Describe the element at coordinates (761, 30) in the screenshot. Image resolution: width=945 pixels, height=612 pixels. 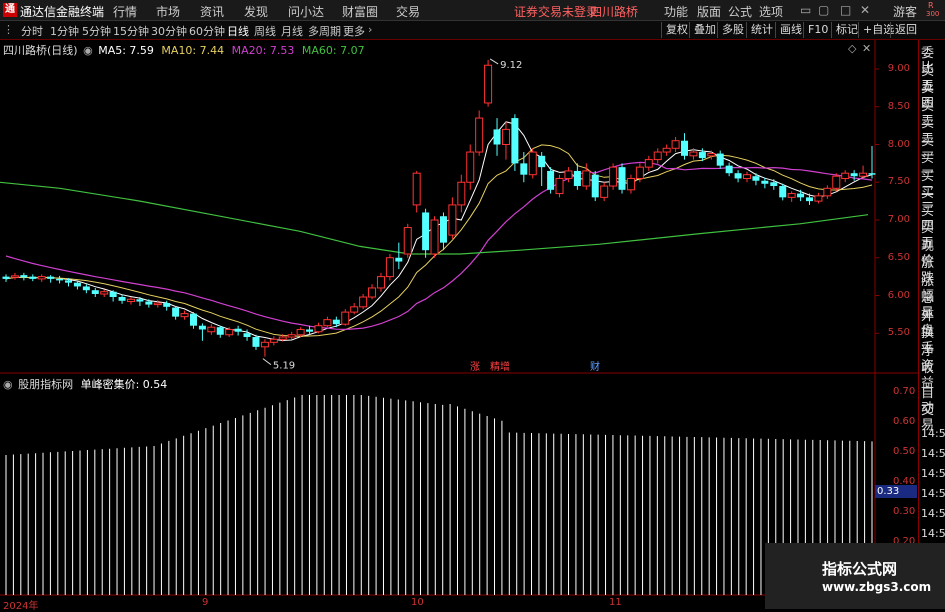
I see `statistics-button: 统计` at that location.